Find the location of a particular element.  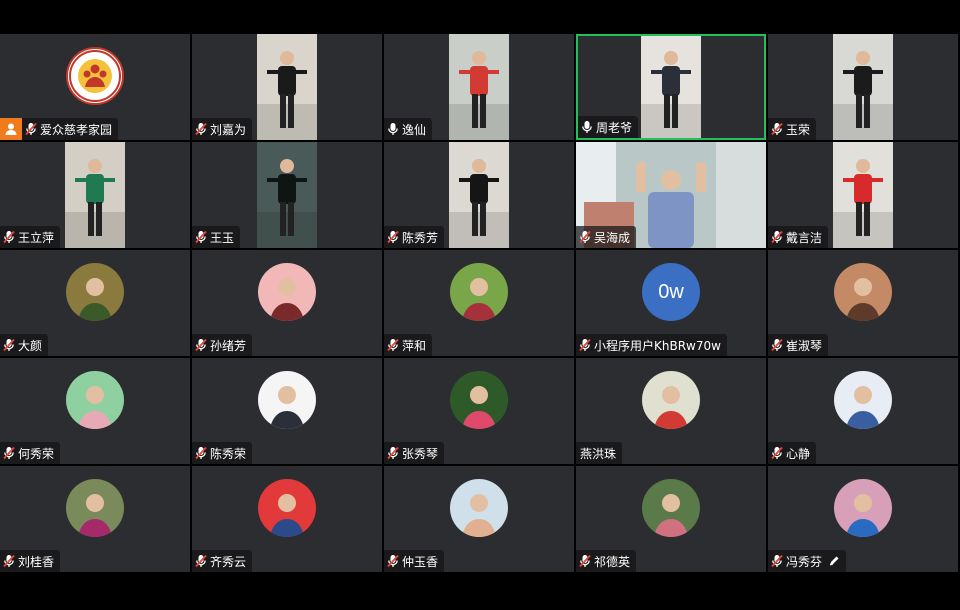

participant-name: 刘桂香 is located at coordinates (36, 561).